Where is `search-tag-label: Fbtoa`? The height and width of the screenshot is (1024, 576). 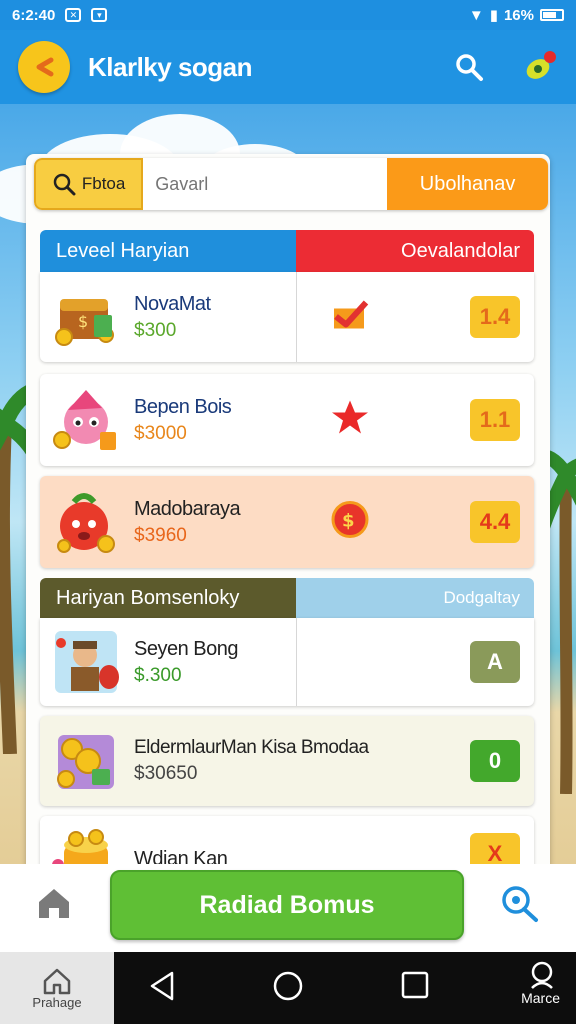 search-tag-label: Fbtoa is located at coordinates (103, 183).